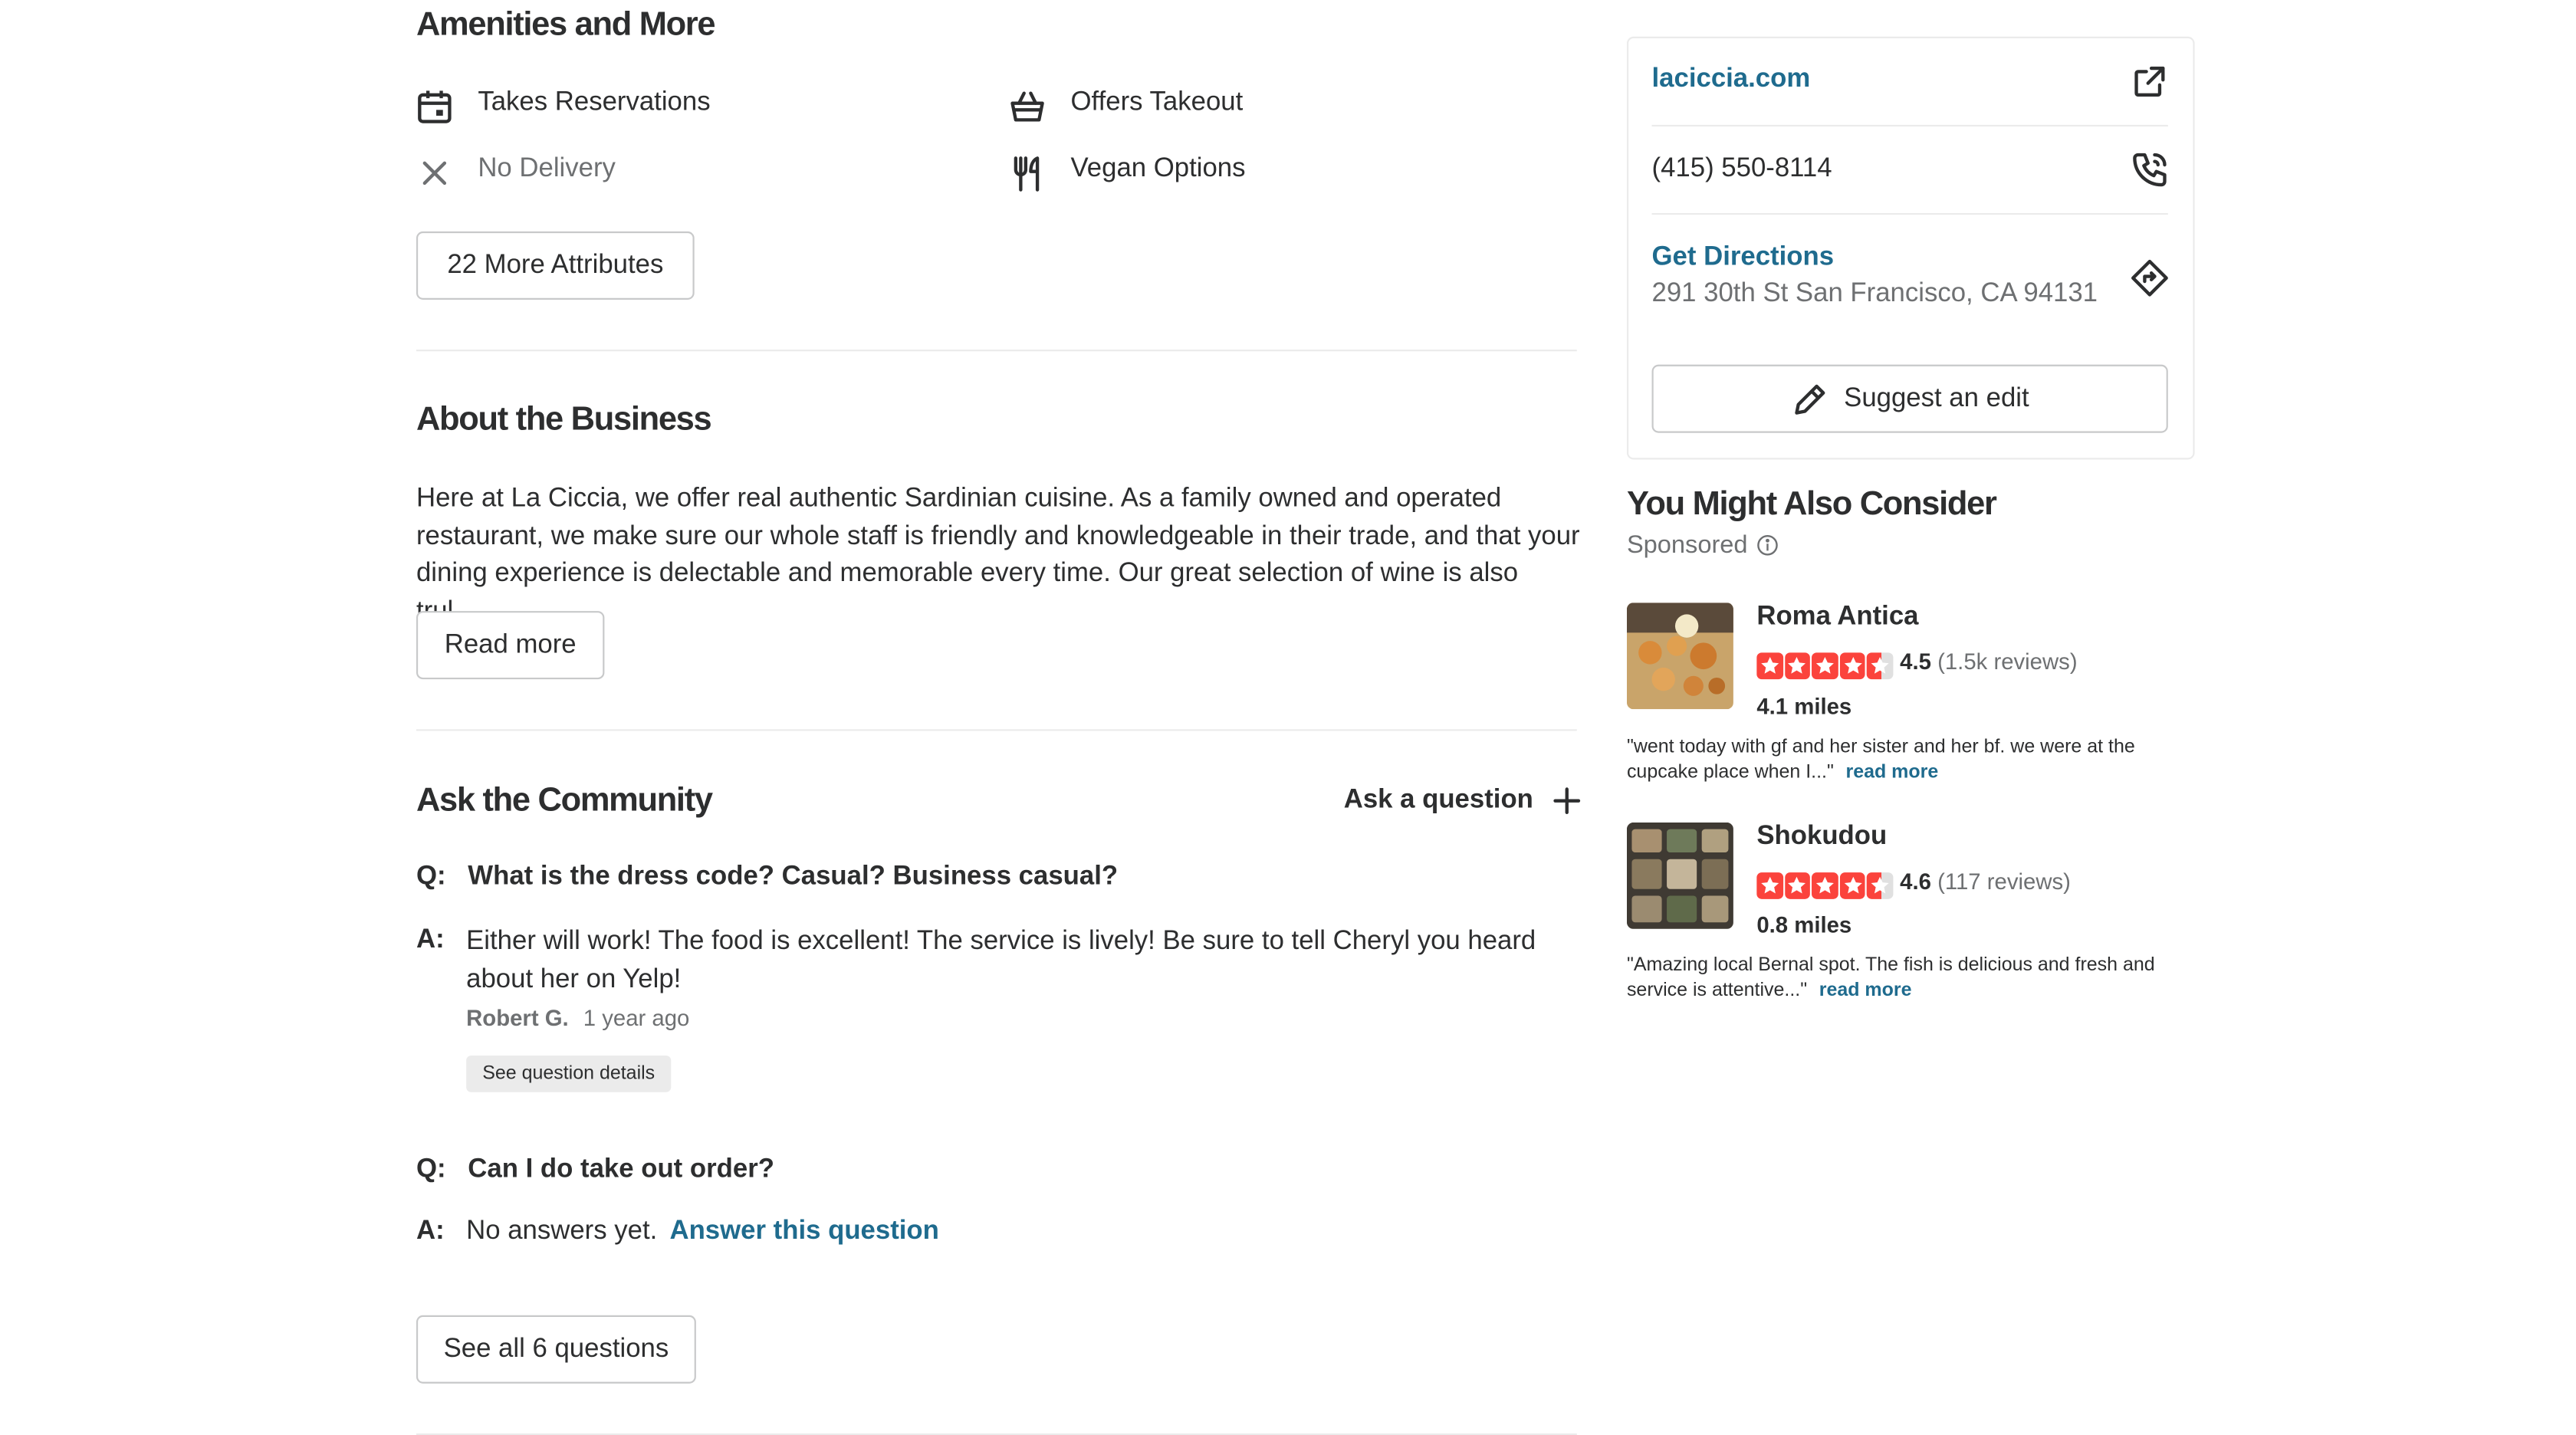 The width and height of the screenshot is (2576, 1435). I want to click on external-link-icon, so click(2150, 81).